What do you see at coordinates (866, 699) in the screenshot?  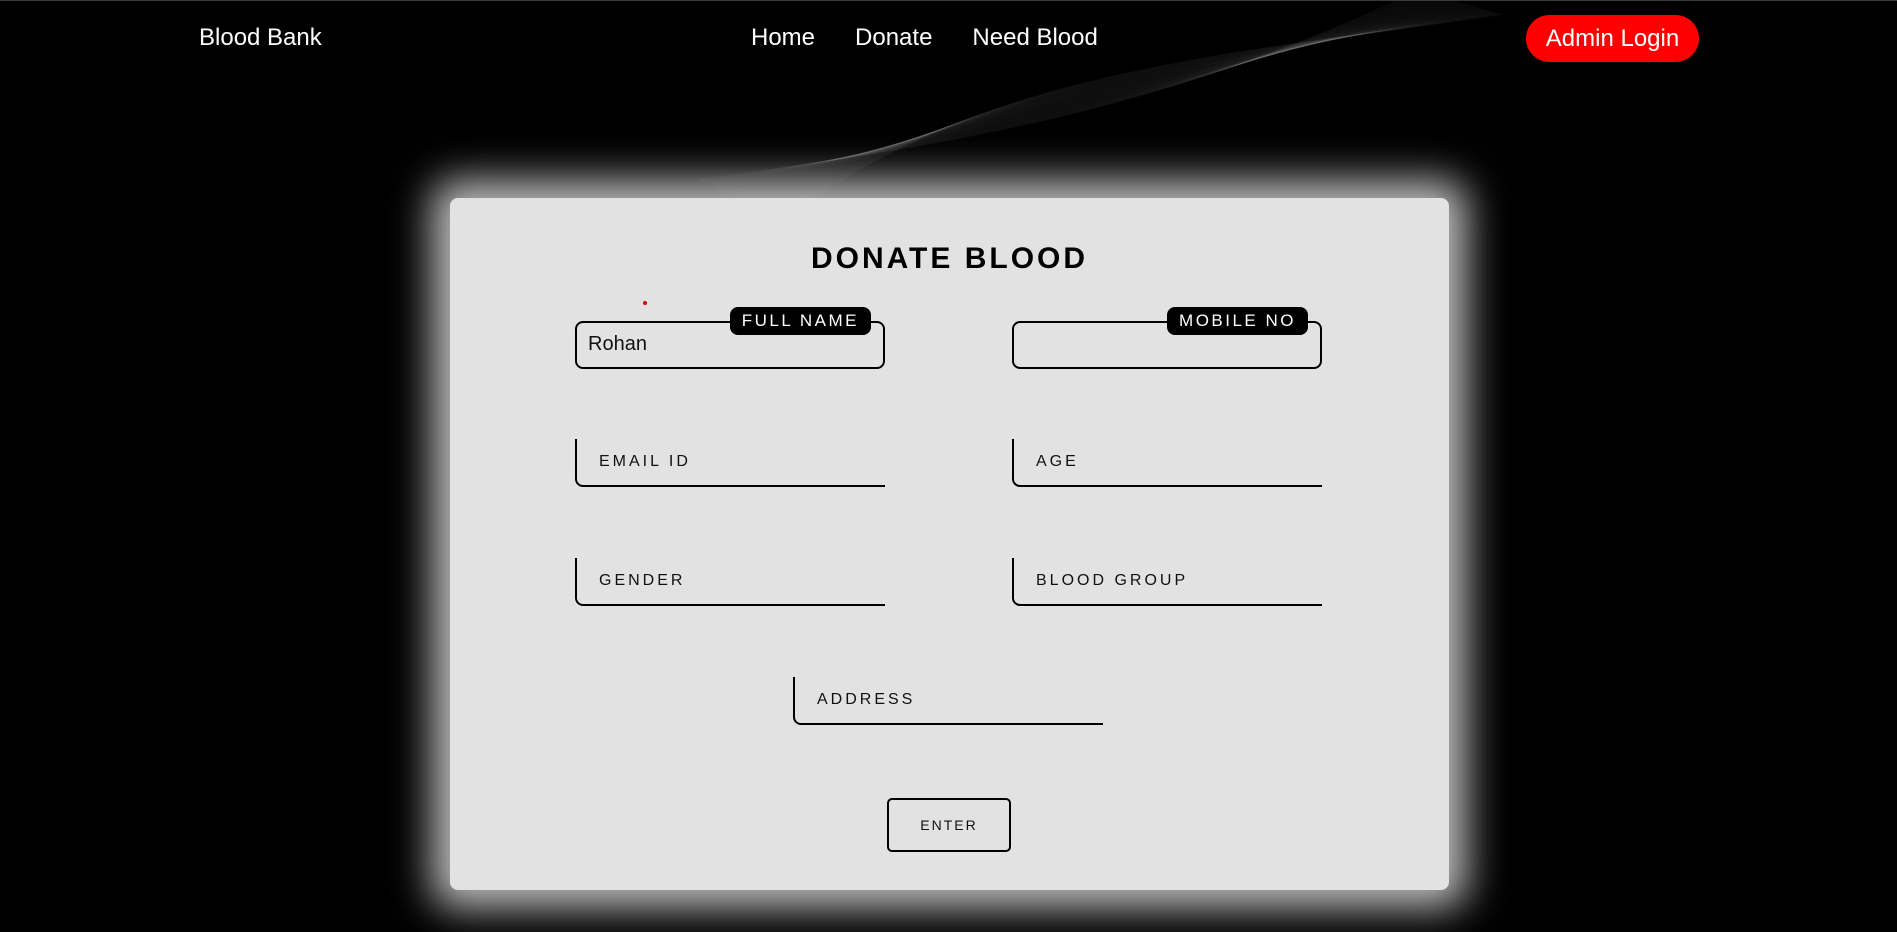 I see `address-placeholder: ADDRESS` at bounding box center [866, 699].